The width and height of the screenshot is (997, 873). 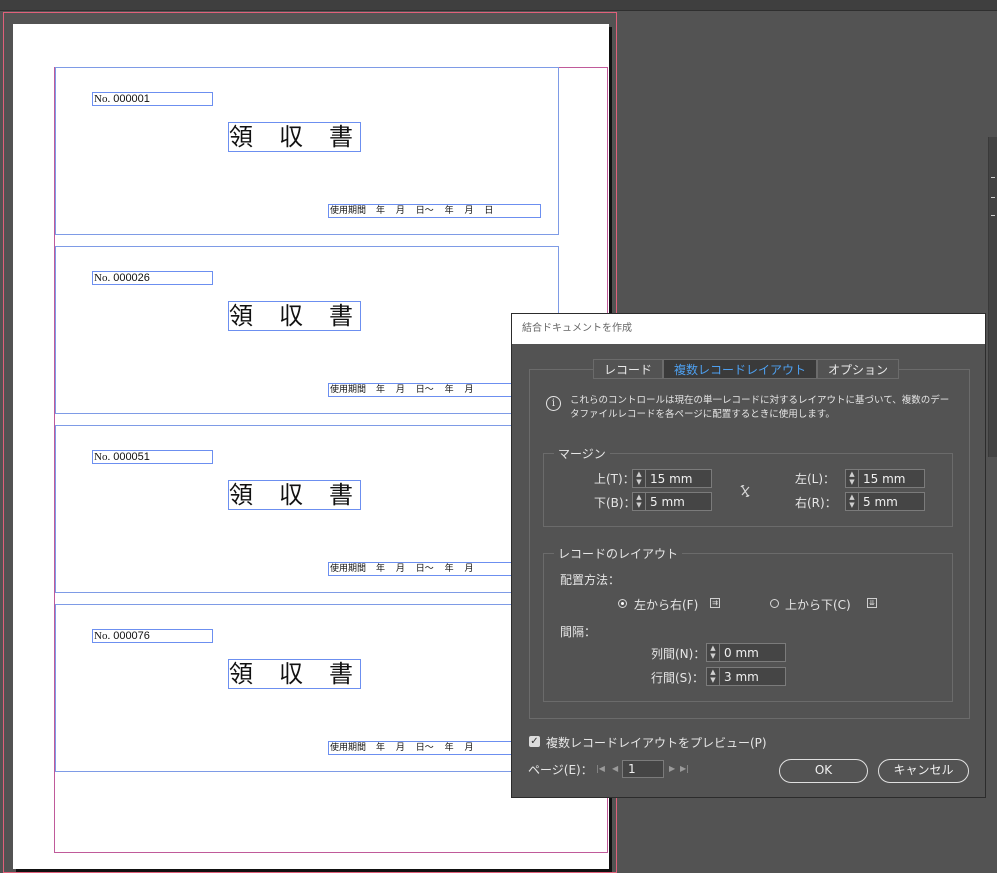 I want to click on spacing-label: 間隔：, so click(x=578, y=632).